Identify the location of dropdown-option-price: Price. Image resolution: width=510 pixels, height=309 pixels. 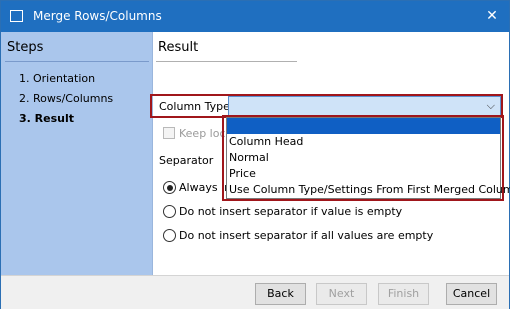
(363, 174).